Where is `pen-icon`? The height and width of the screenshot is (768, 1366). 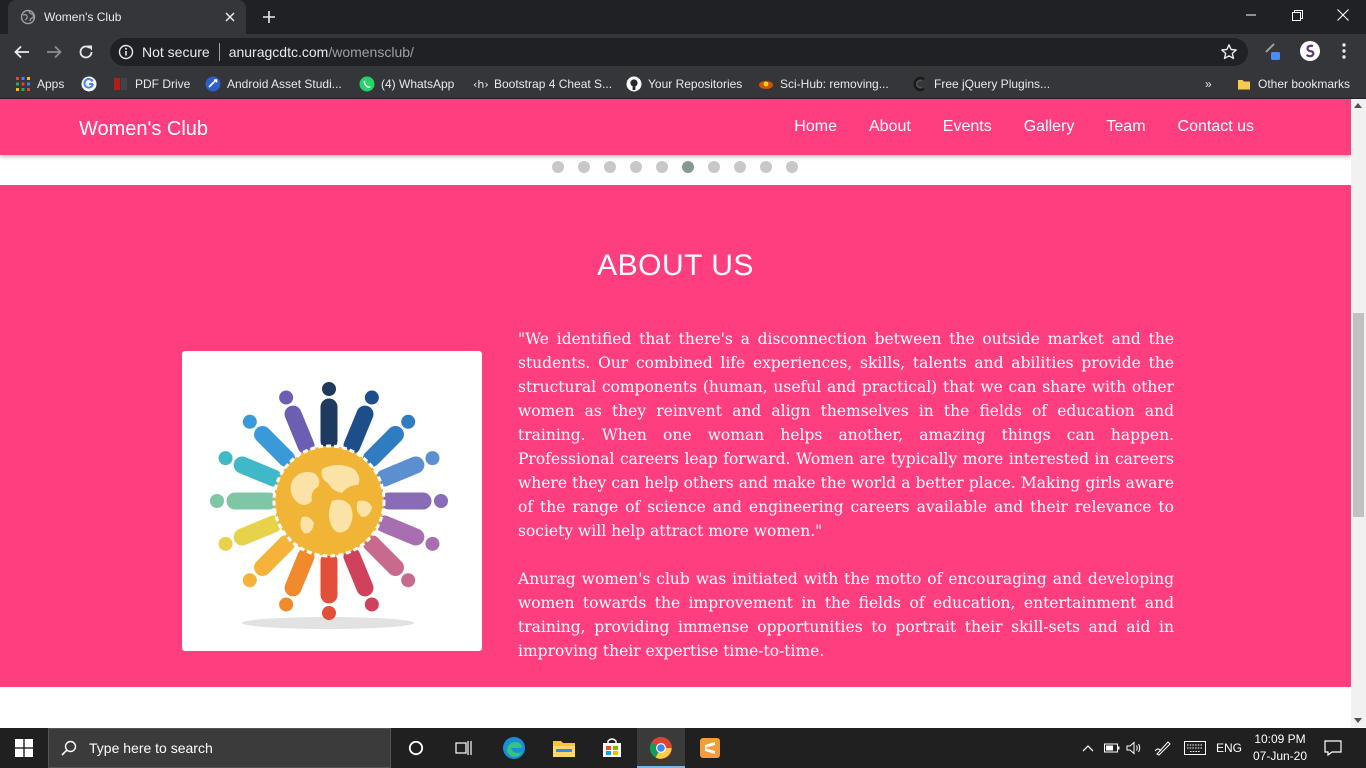
pen-icon is located at coordinates (1163, 748).